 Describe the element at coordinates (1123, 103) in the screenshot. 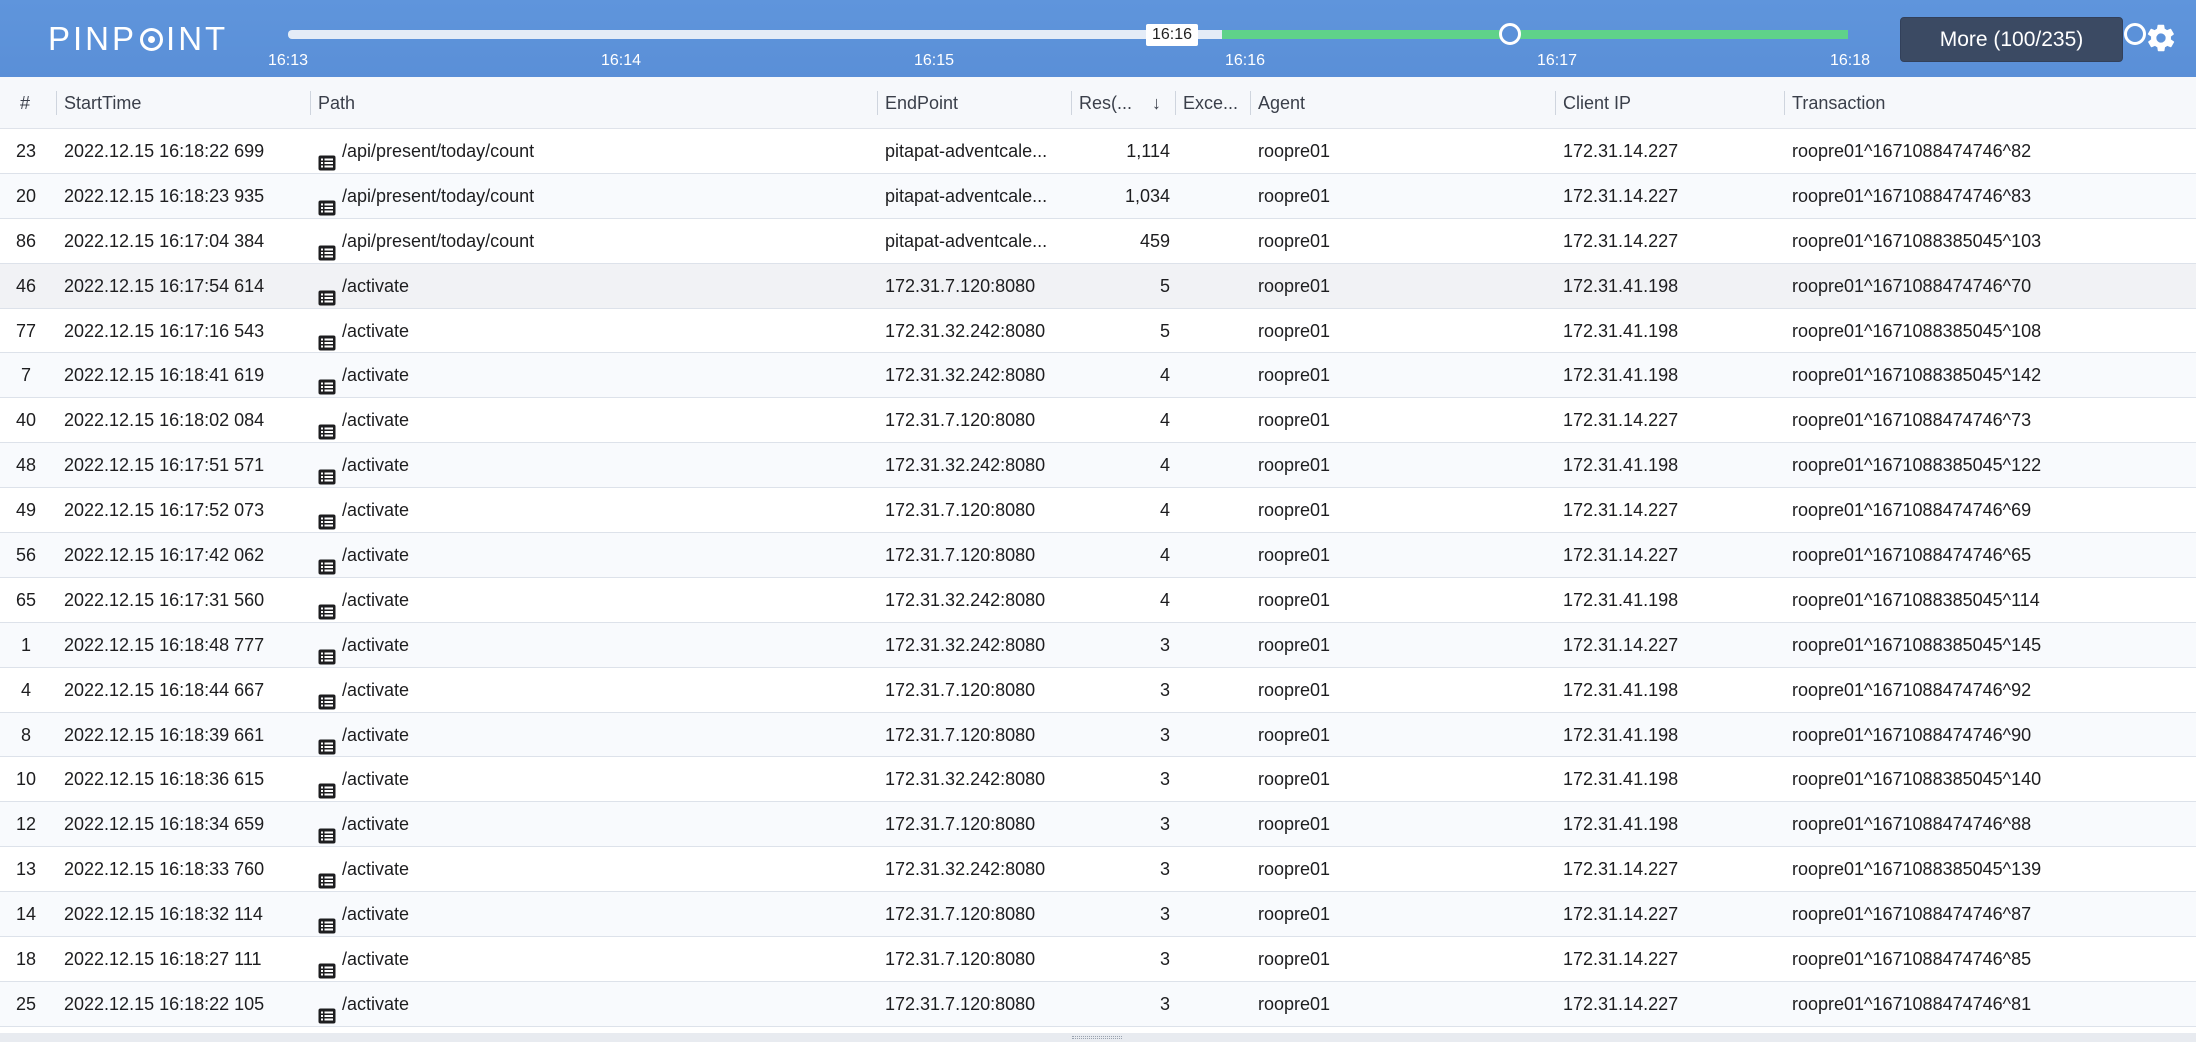

I see `column-header-response-time: Res(... ↓` at that location.